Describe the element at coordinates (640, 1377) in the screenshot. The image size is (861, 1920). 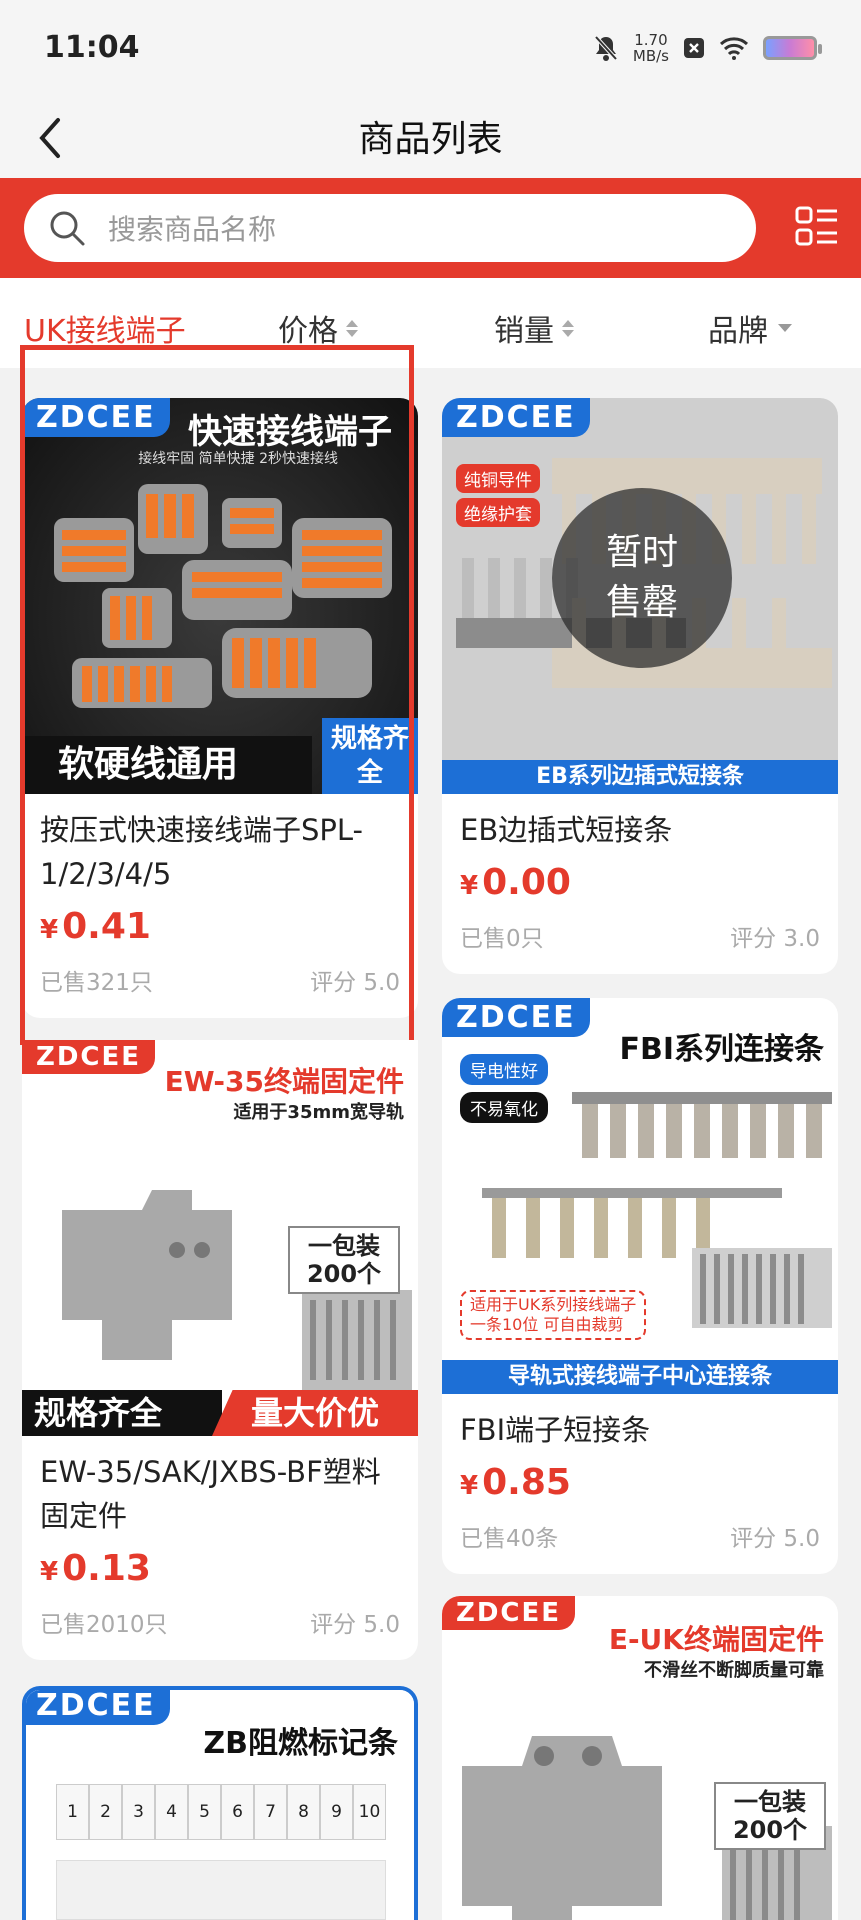
I see `image-footer: 导轨式接线端子中心连接条` at that location.